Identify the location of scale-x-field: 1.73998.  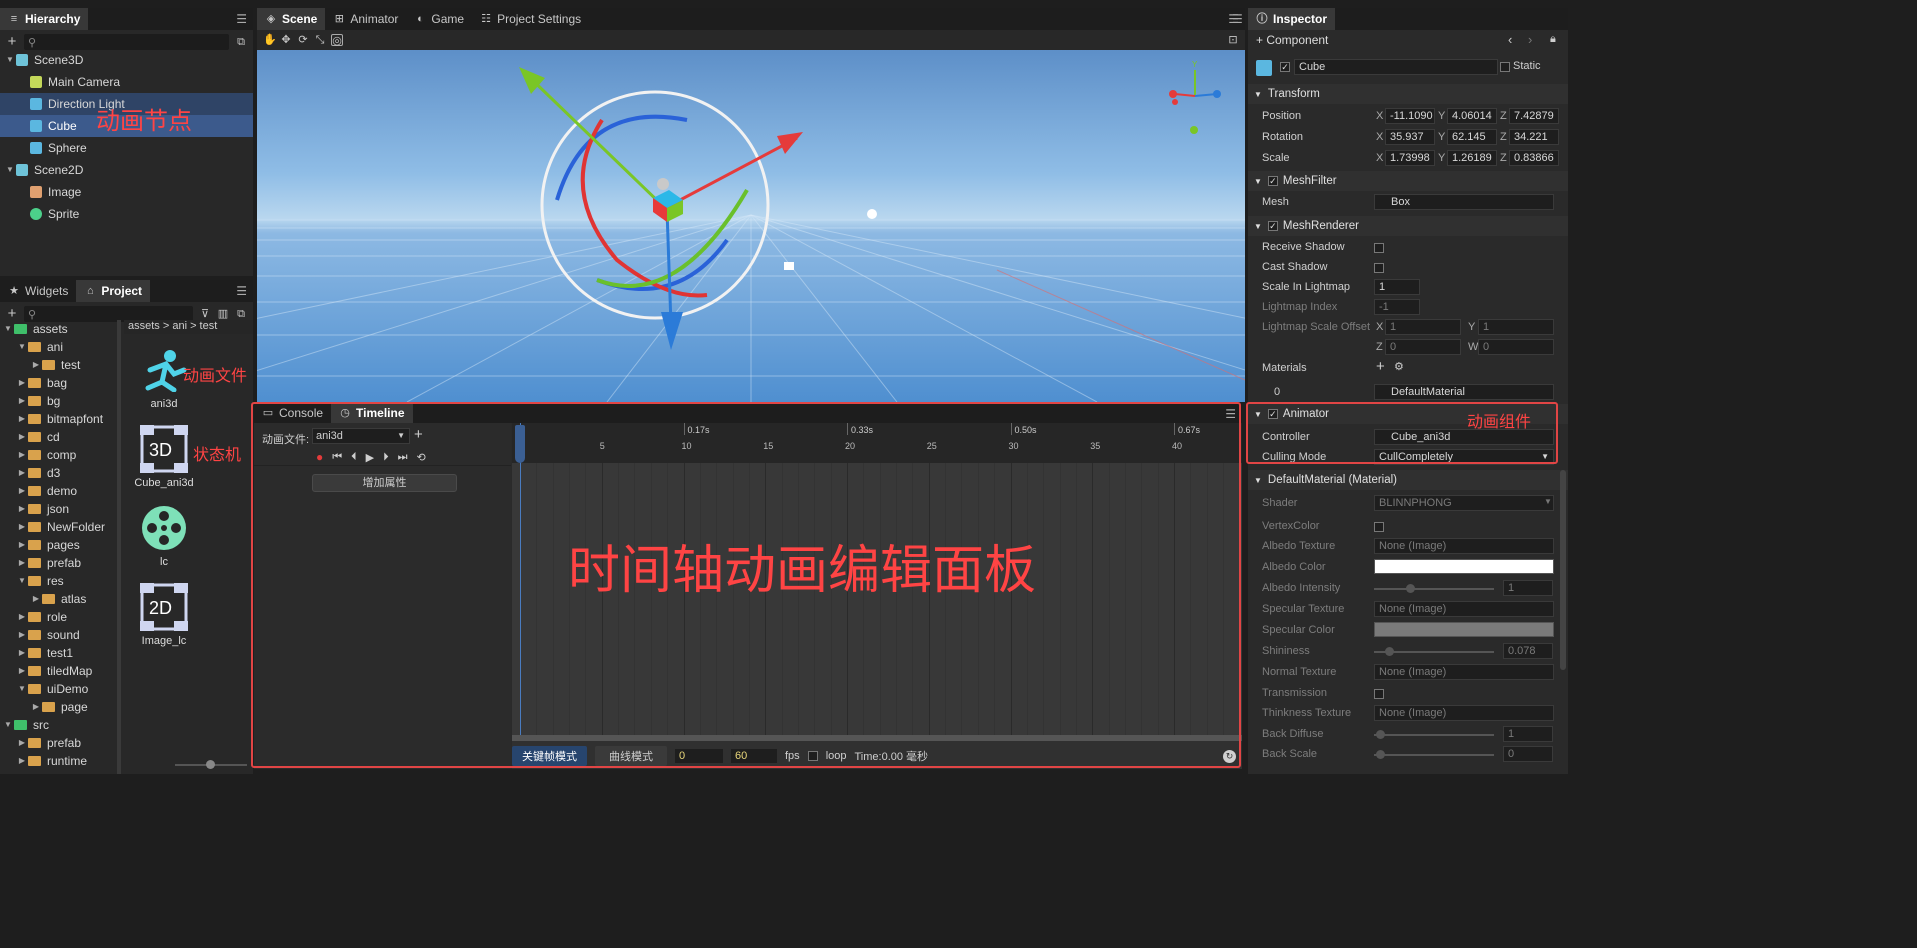
(1410, 158).